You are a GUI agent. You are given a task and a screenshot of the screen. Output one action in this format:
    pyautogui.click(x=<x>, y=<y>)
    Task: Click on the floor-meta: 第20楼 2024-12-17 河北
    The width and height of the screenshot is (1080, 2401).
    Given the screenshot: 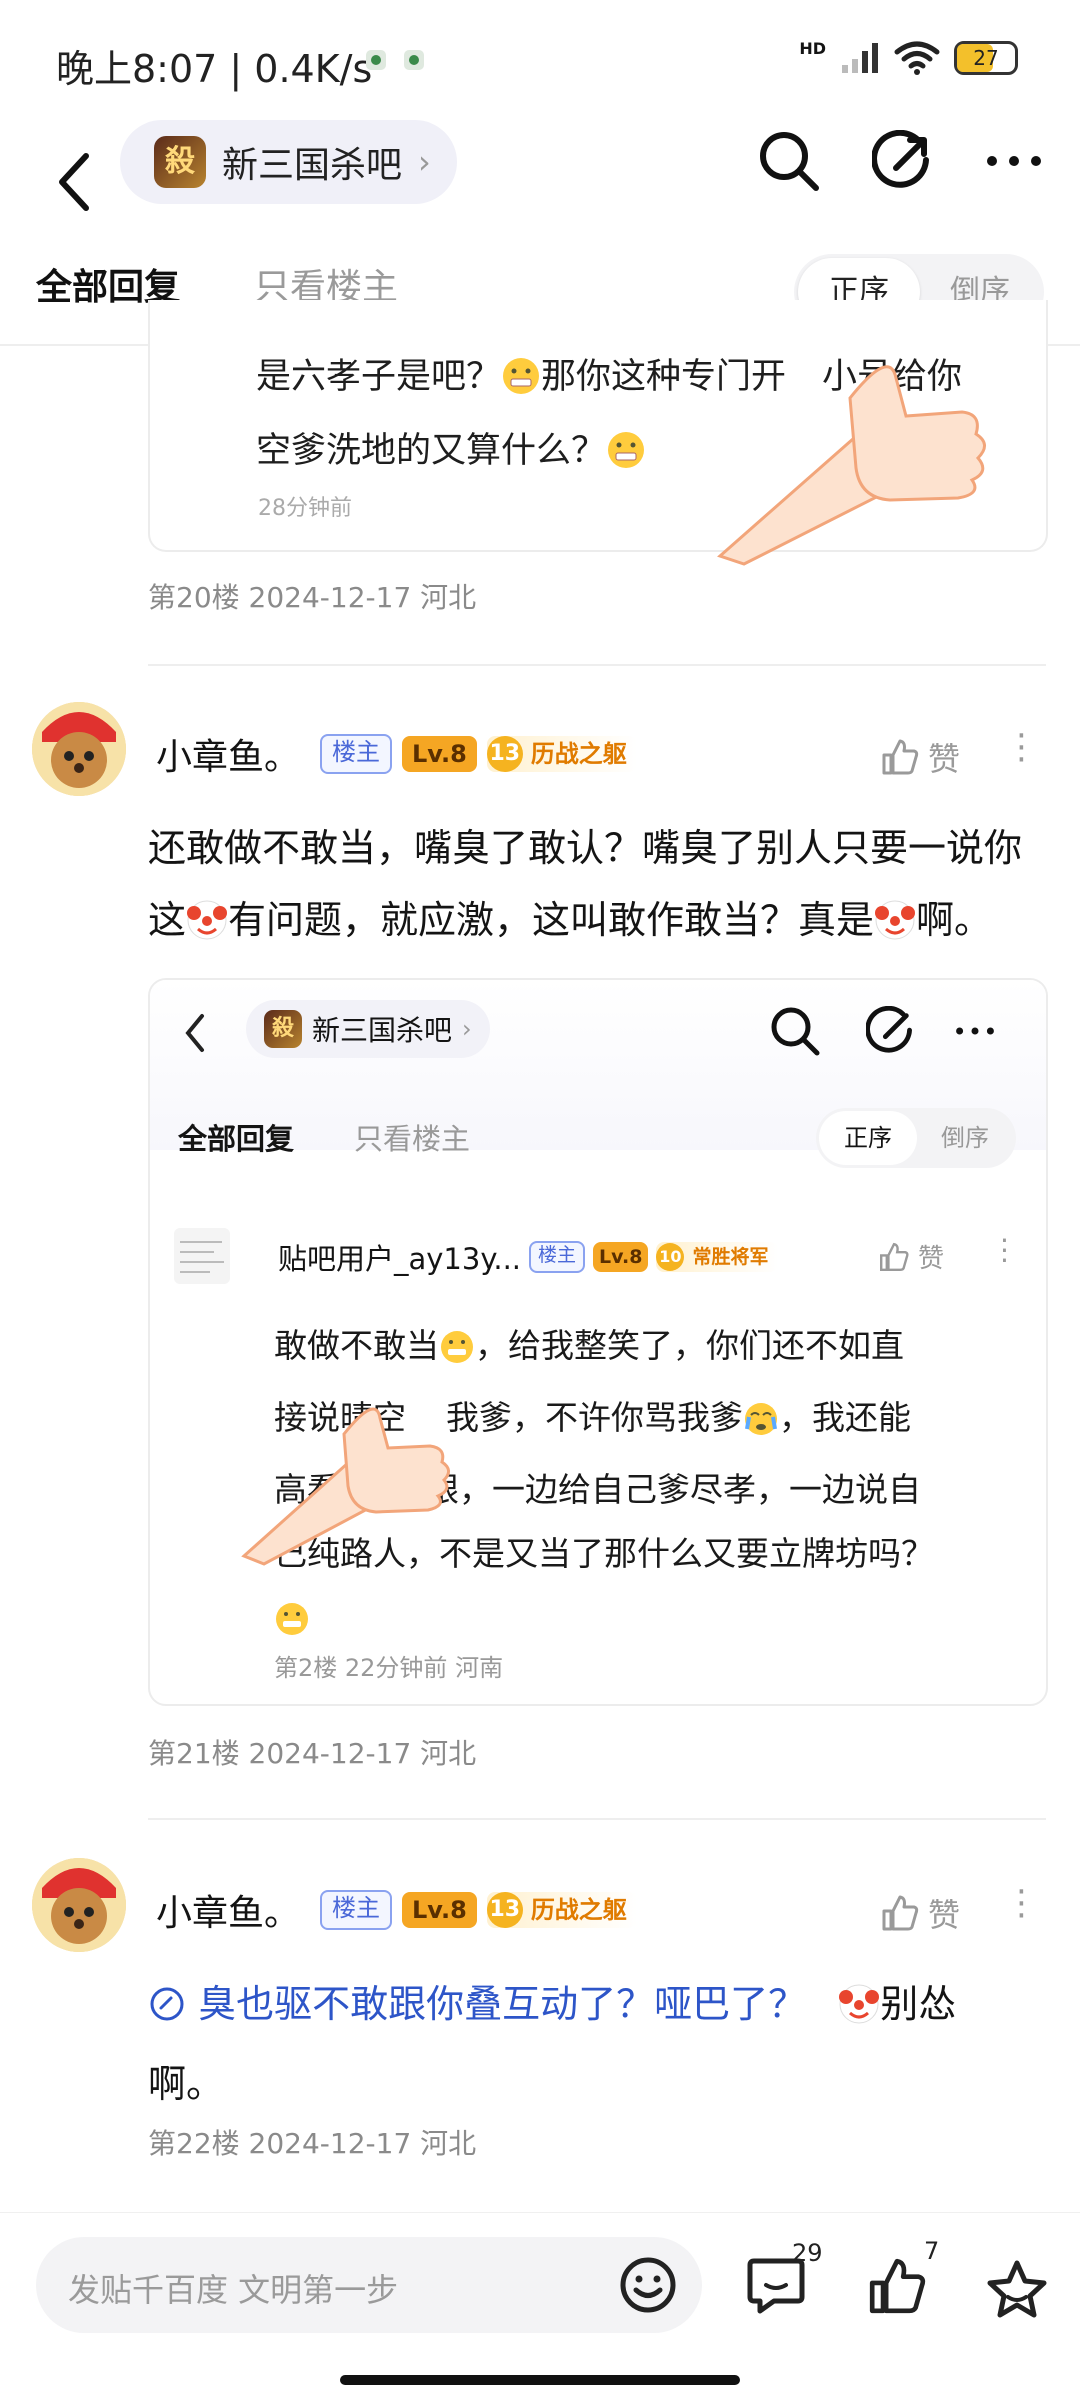 What is the action you would take?
    pyautogui.click(x=312, y=597)
    